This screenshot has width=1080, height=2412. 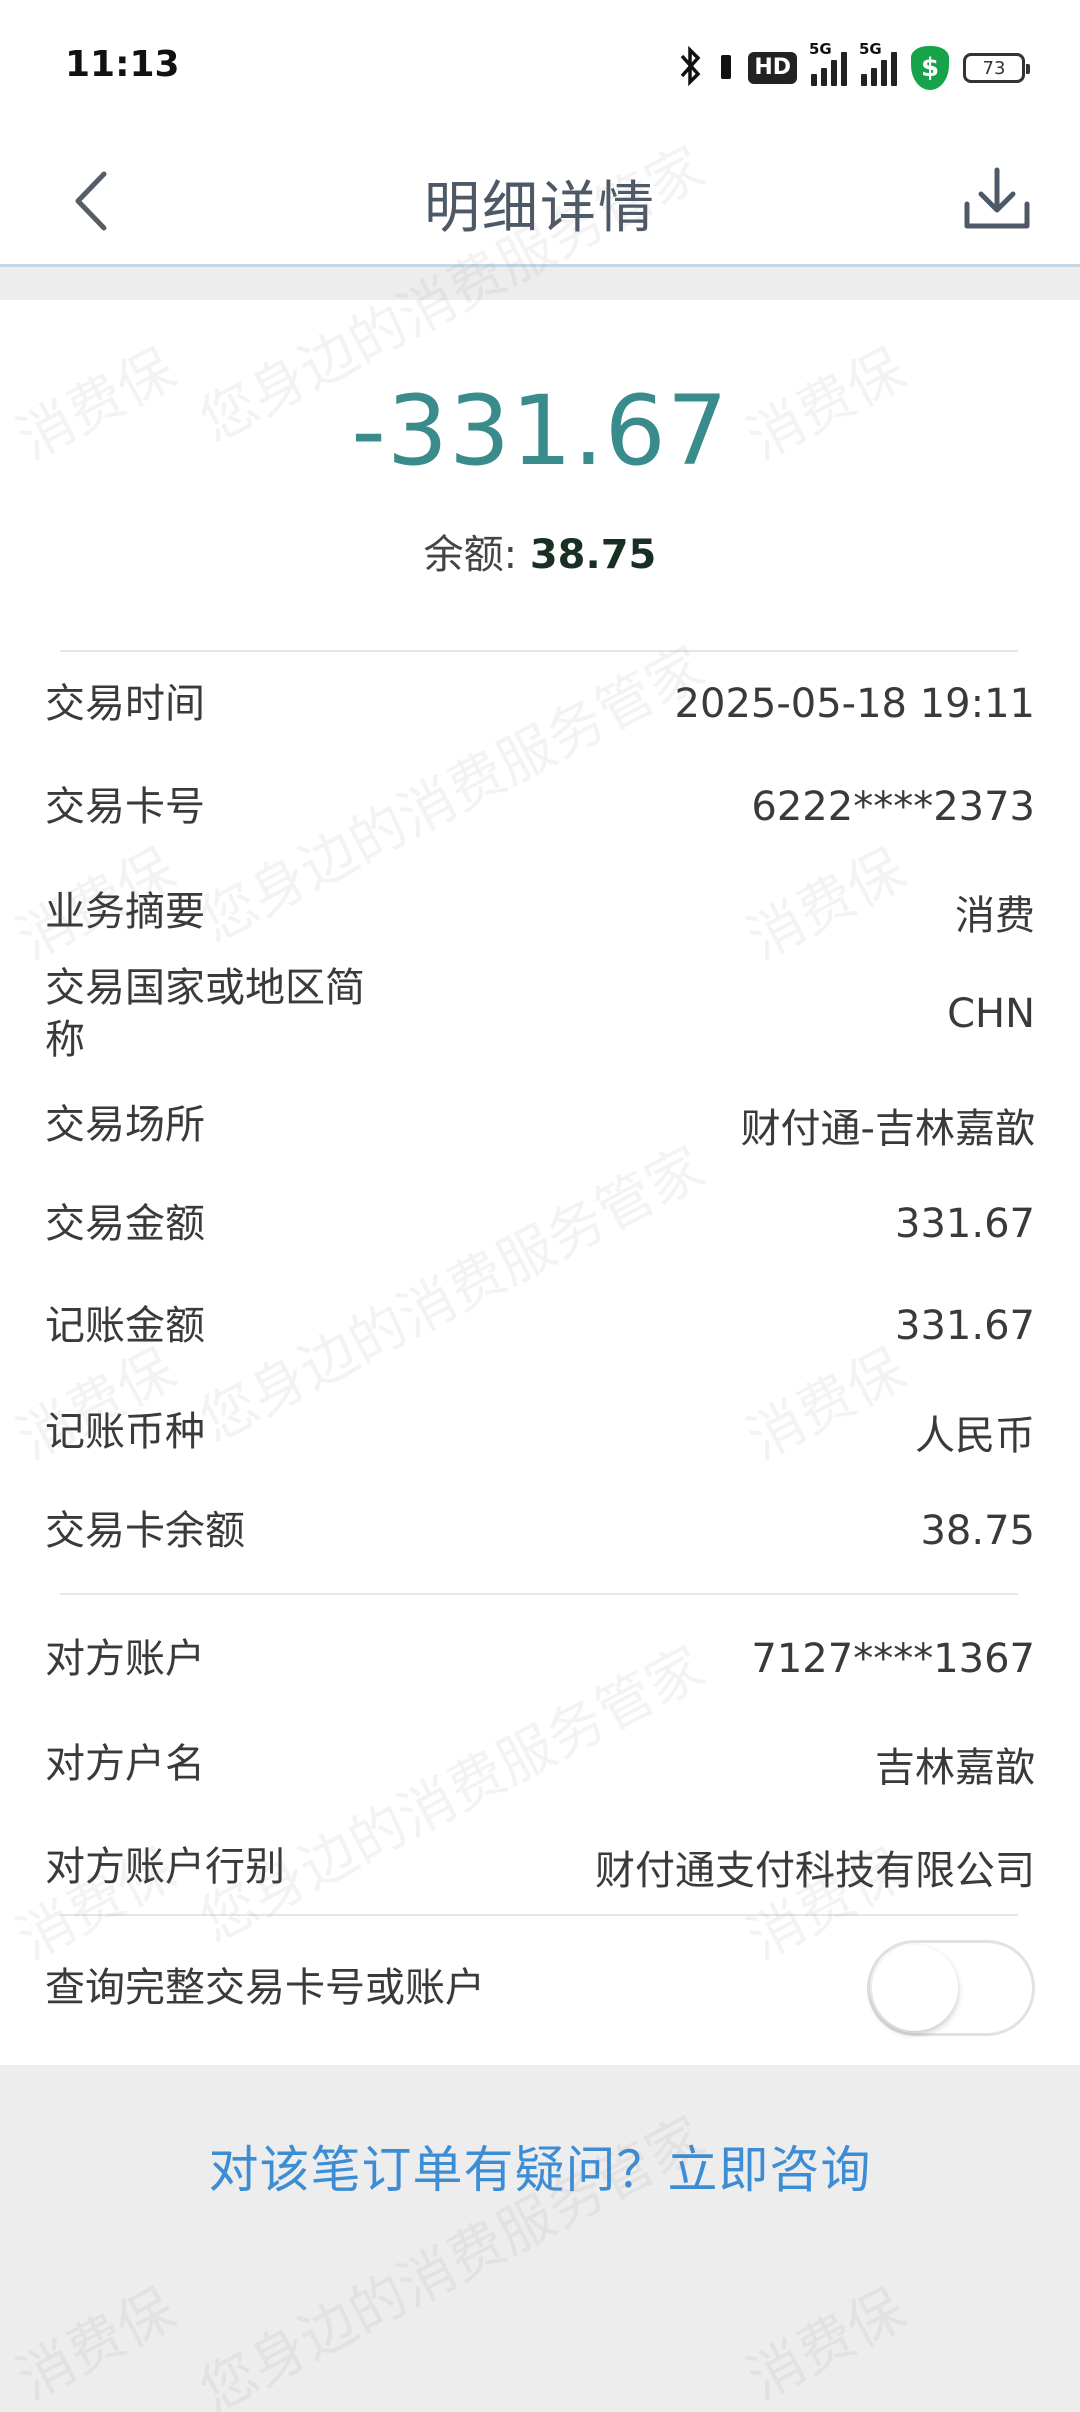 I want to click on toggle-row: 查询完整交易卡号或账户, so click(x=395, y=1988).